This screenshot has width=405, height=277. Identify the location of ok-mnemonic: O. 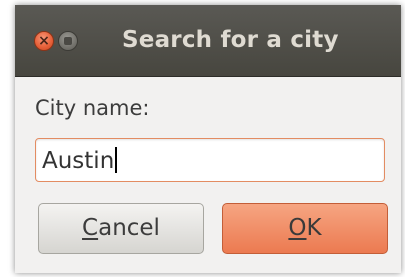
(297, 228).